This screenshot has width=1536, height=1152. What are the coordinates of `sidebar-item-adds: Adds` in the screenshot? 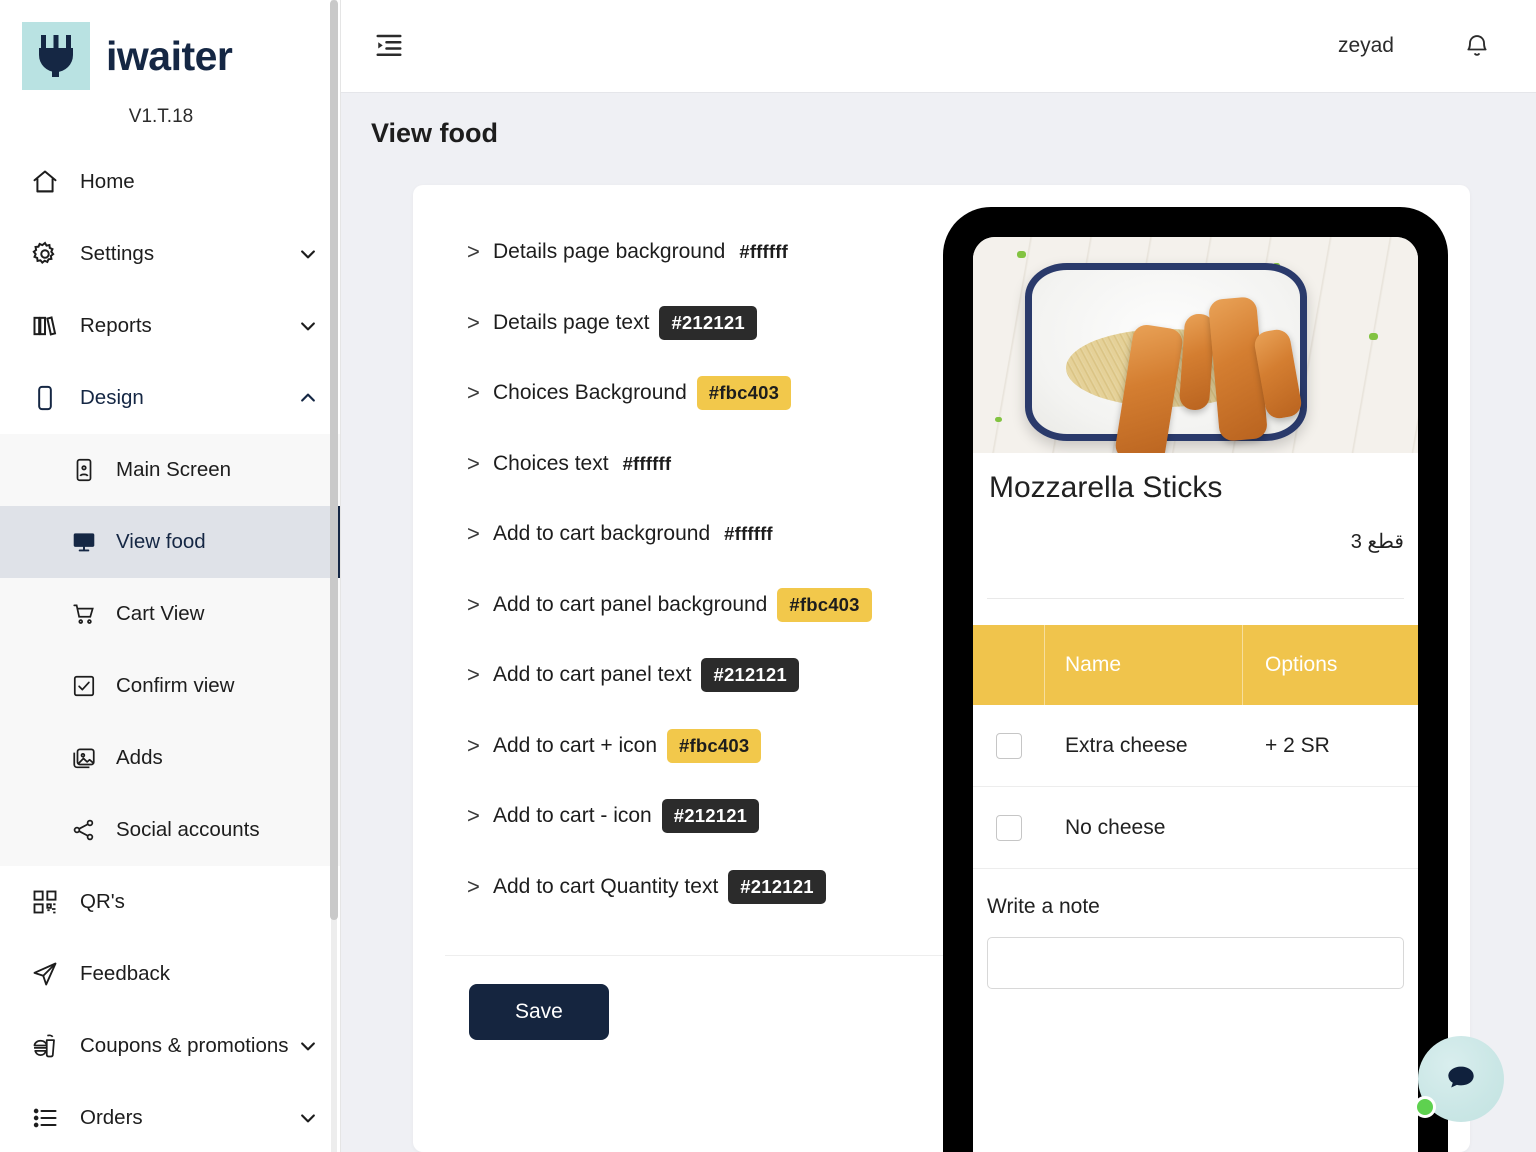 It's located at (170, 758).